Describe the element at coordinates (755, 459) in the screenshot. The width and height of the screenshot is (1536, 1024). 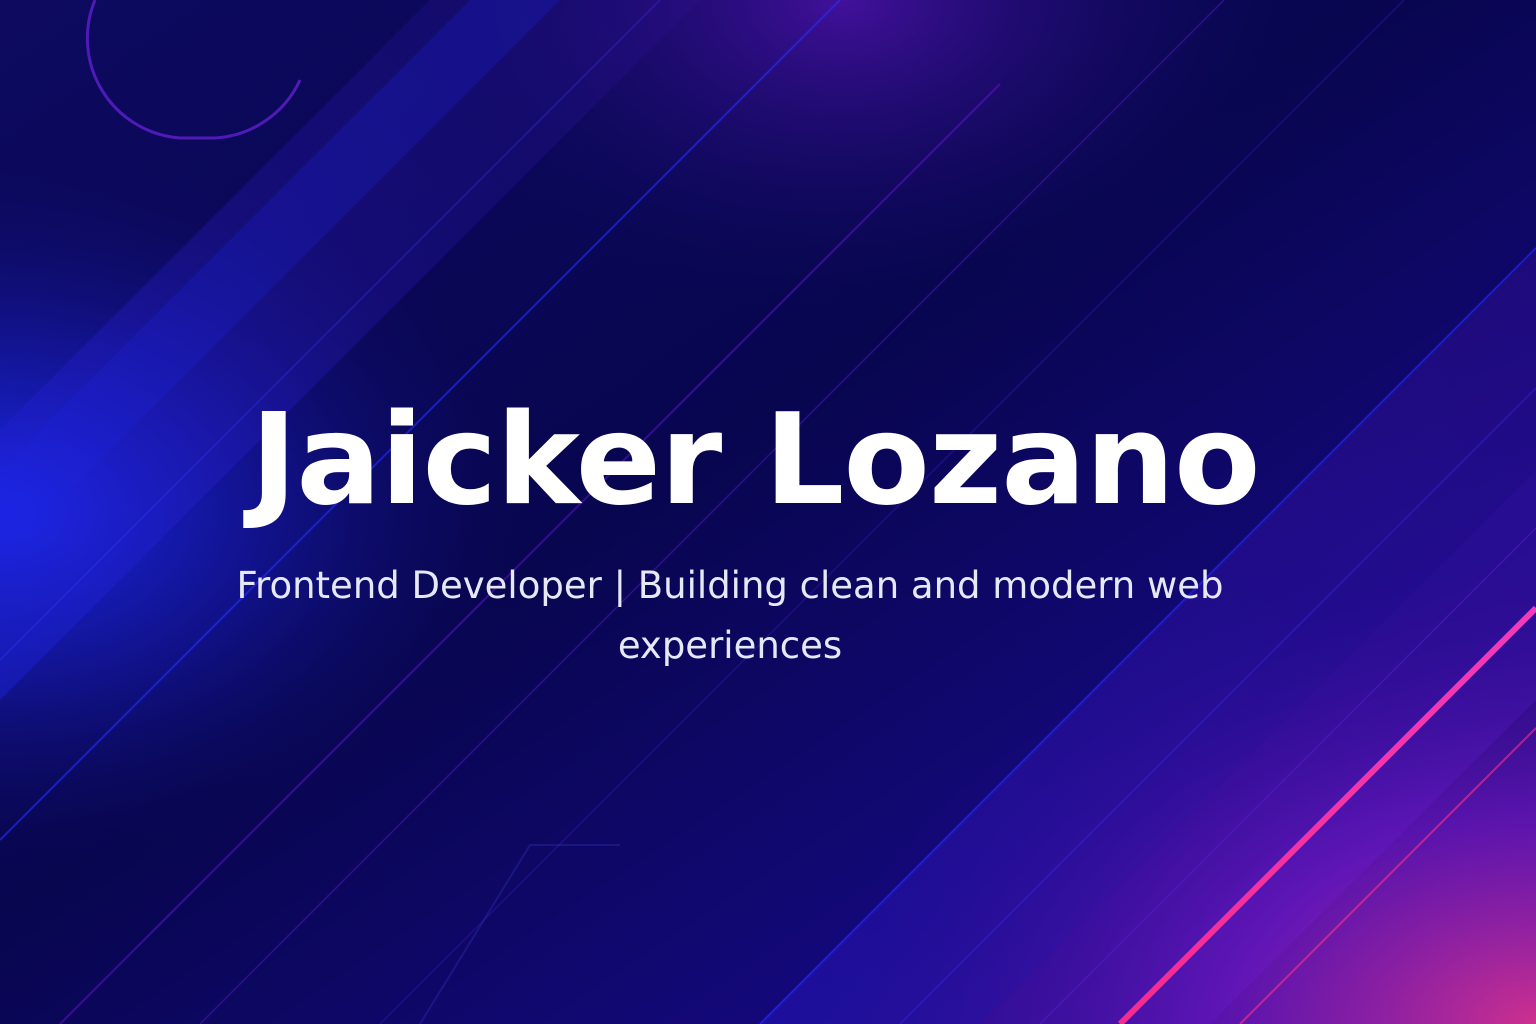
I see `hero-name: Jaicker Lozano` at that location.